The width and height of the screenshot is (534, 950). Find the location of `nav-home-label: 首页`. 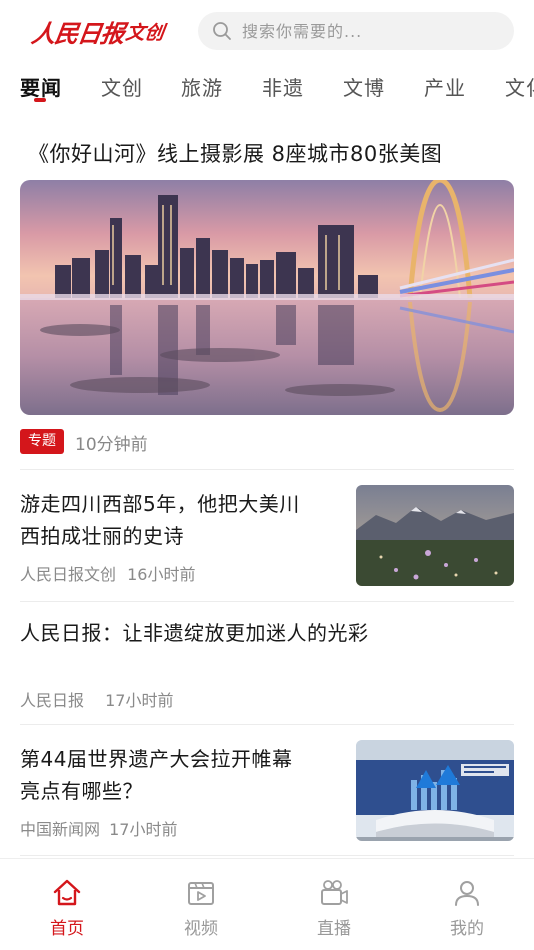

nav-home-label: 首页 is located at coordinates (67, 929).